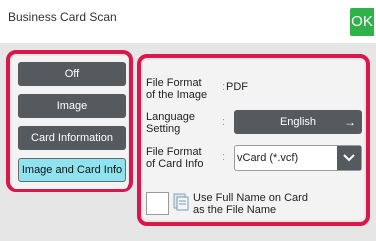  I want to click on page-title: Business Card Scan, so click(62, 17).